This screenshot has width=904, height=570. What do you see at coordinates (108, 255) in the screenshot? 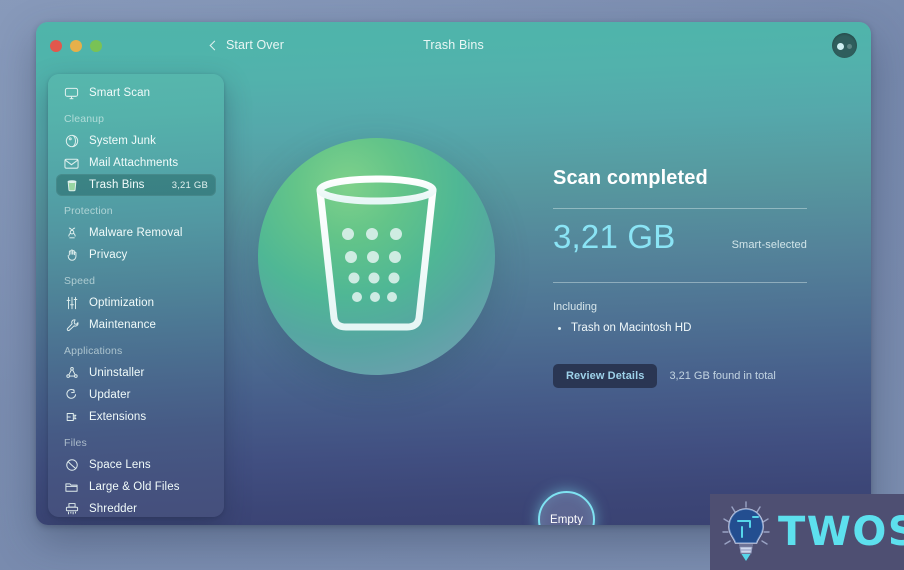
I see `sidebar-item-label: Privacy` at bounding box center [108, 255].